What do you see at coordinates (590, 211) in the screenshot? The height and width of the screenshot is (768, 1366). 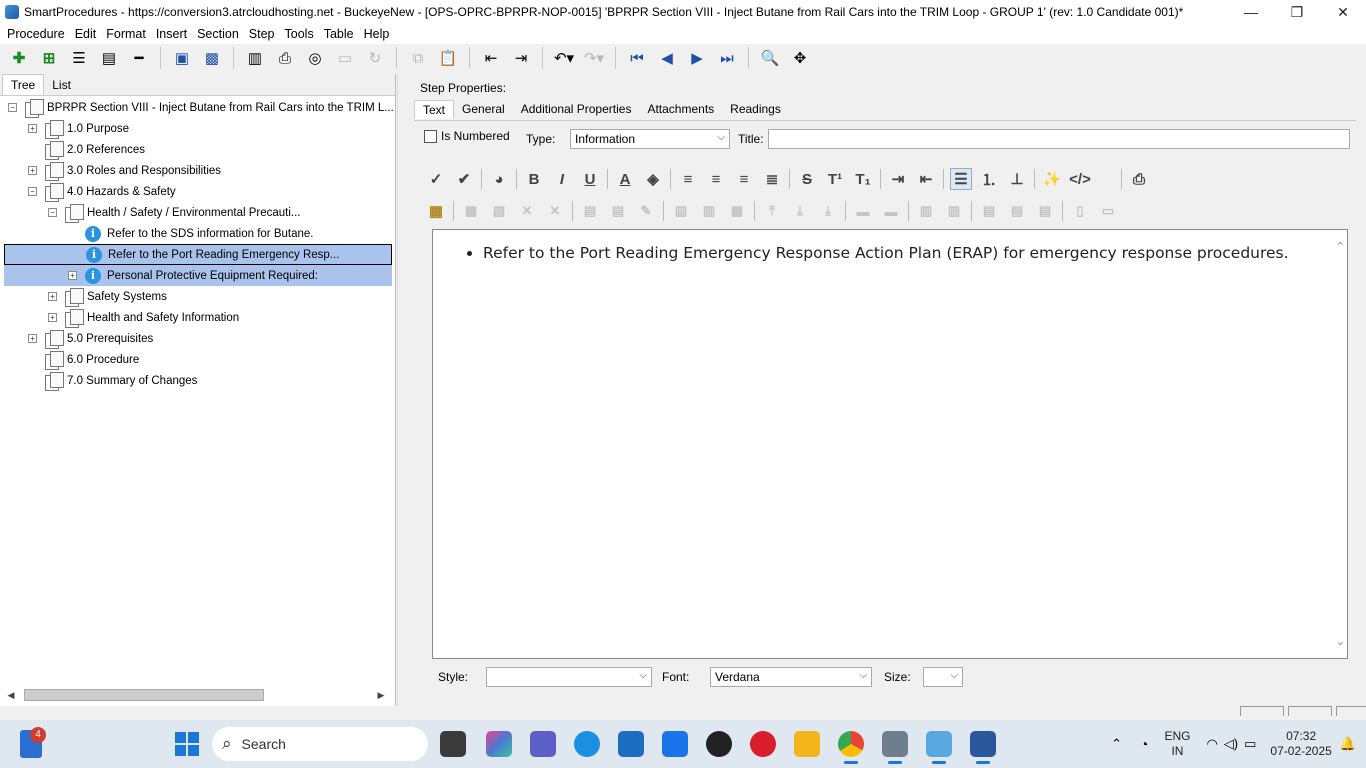 I see `insert-row-icon: ▤` at bounding box center [590, 211].